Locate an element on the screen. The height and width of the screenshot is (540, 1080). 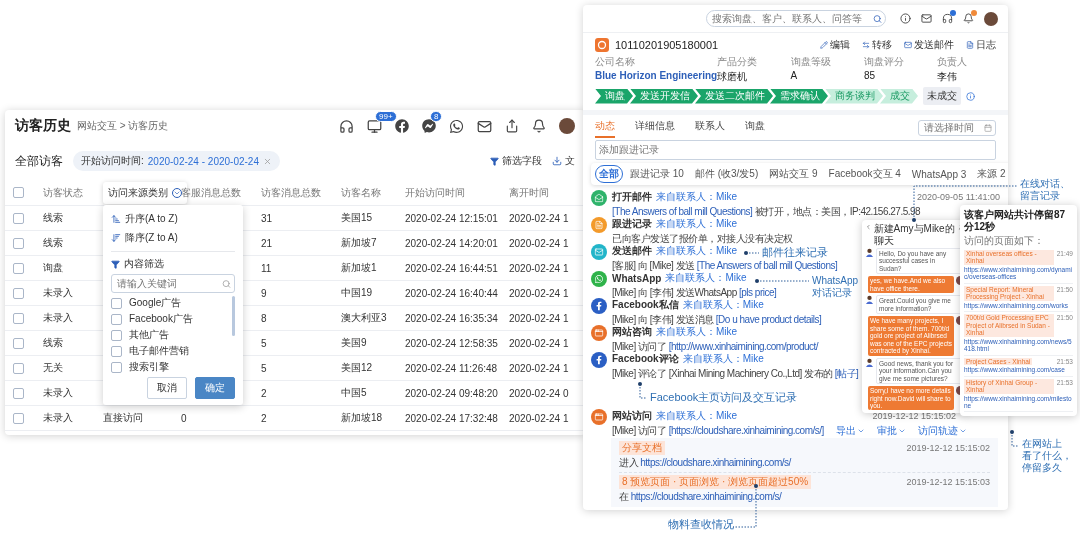
search-field: 搜索询盘、客户、联系人、问答等 is located at coordinates (796, 18).